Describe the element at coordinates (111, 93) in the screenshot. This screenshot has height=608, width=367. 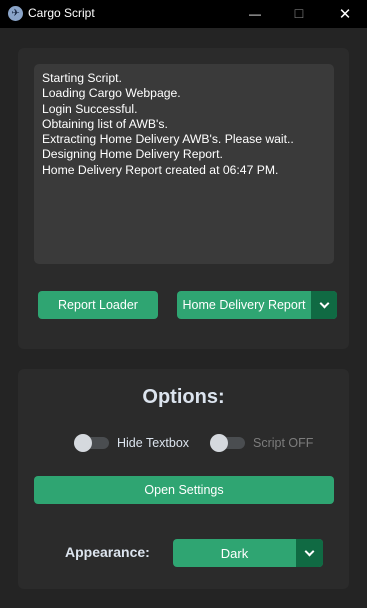
I see `log-line: Loading Cargo Webpage.` at that location.